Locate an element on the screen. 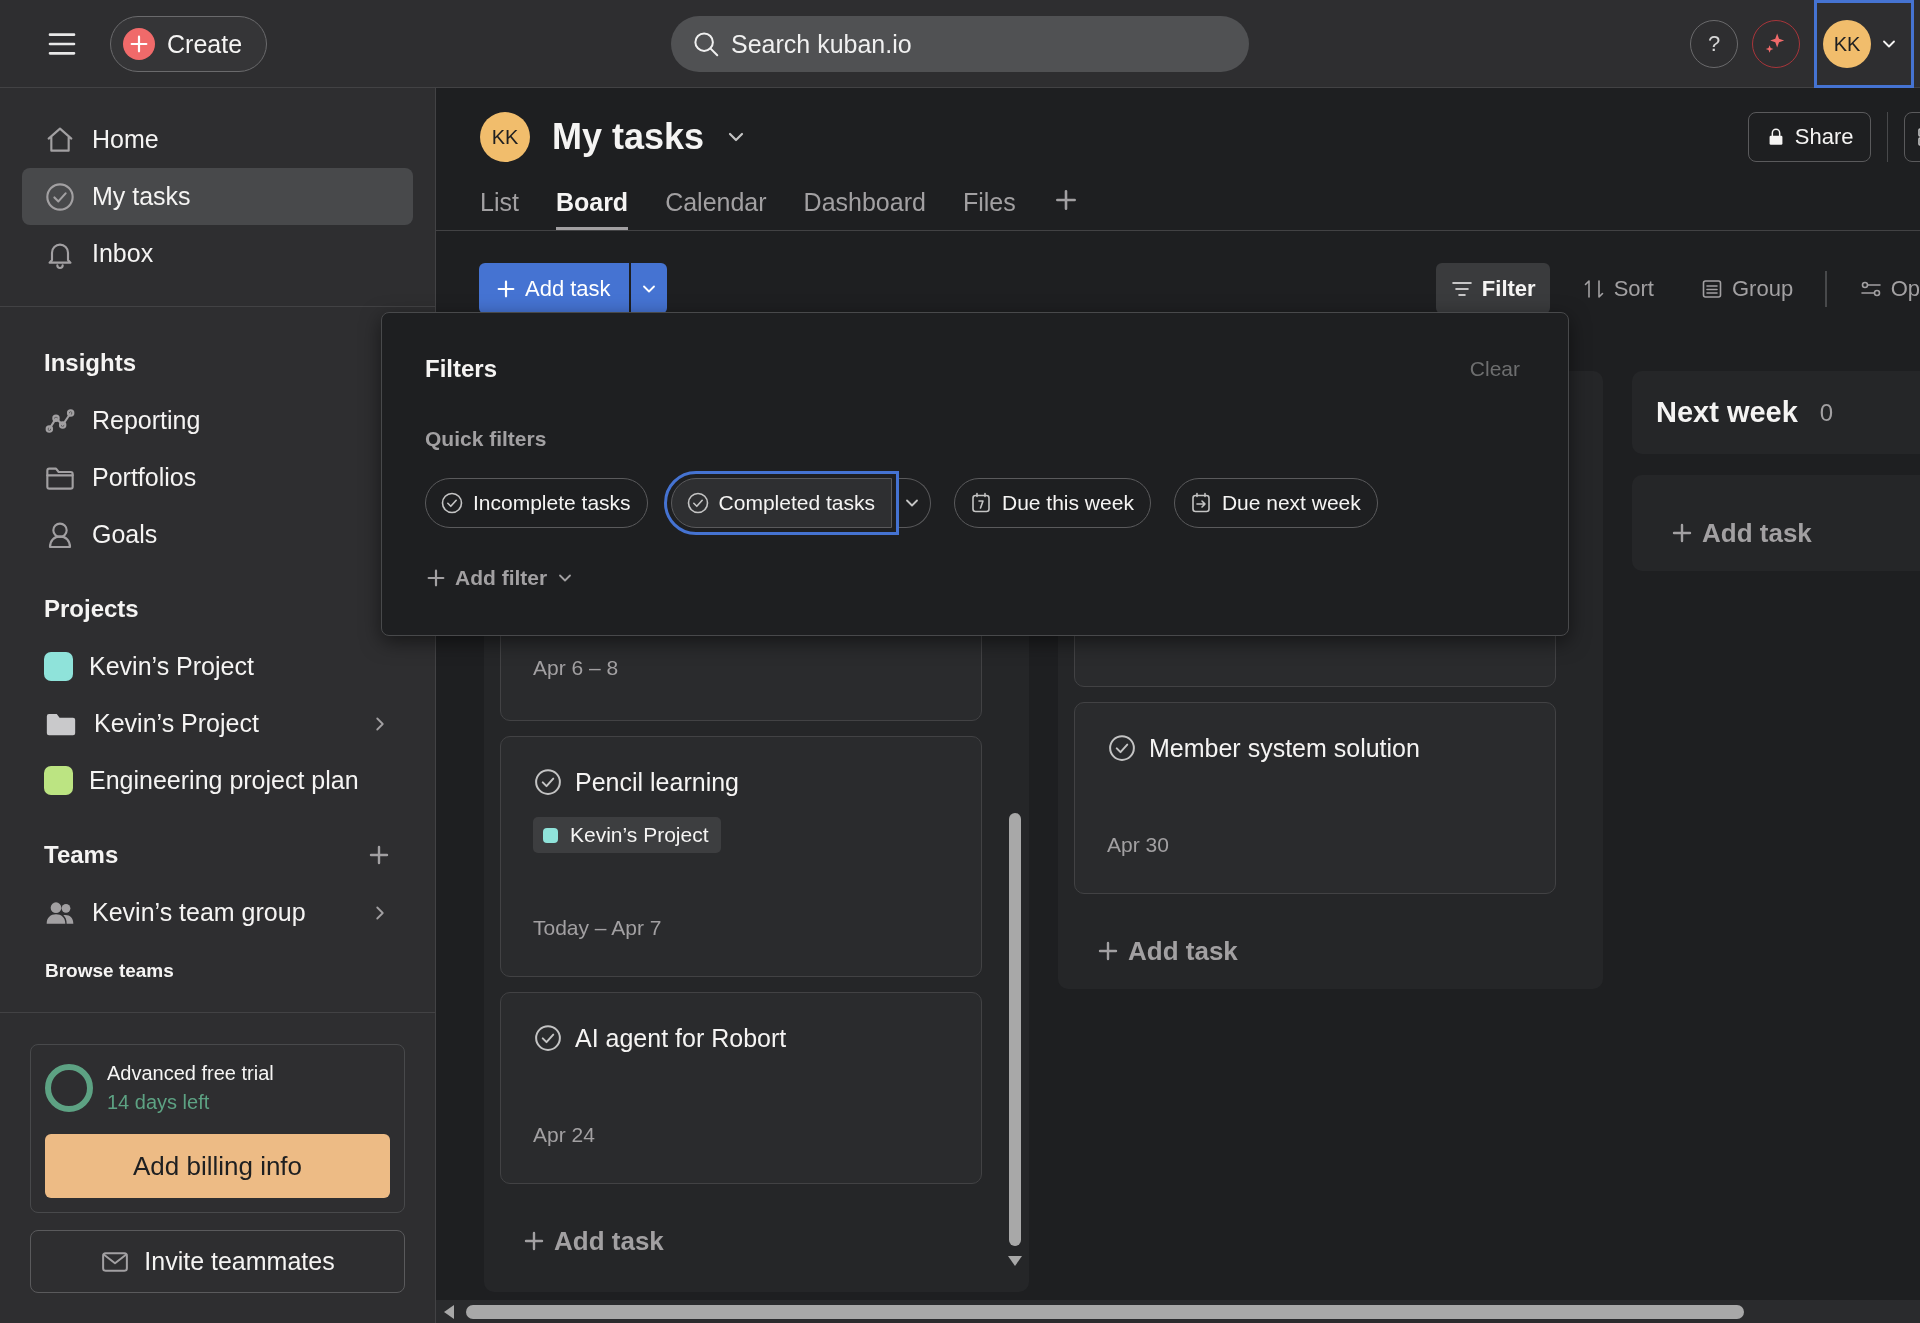  share-button: Share is located at coordinates (1809, 137).